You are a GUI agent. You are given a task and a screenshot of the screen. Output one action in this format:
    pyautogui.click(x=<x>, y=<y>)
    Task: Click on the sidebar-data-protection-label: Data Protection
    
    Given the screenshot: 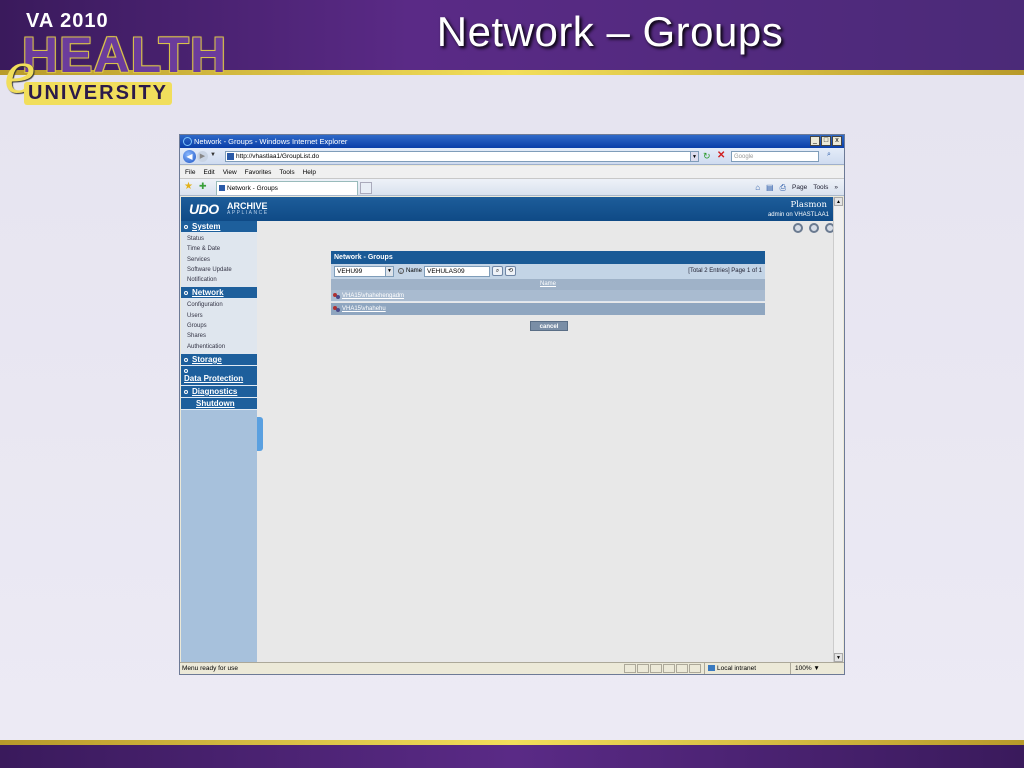 What is the action you would take?
    pyautogui.click(x=214, y=378)
    